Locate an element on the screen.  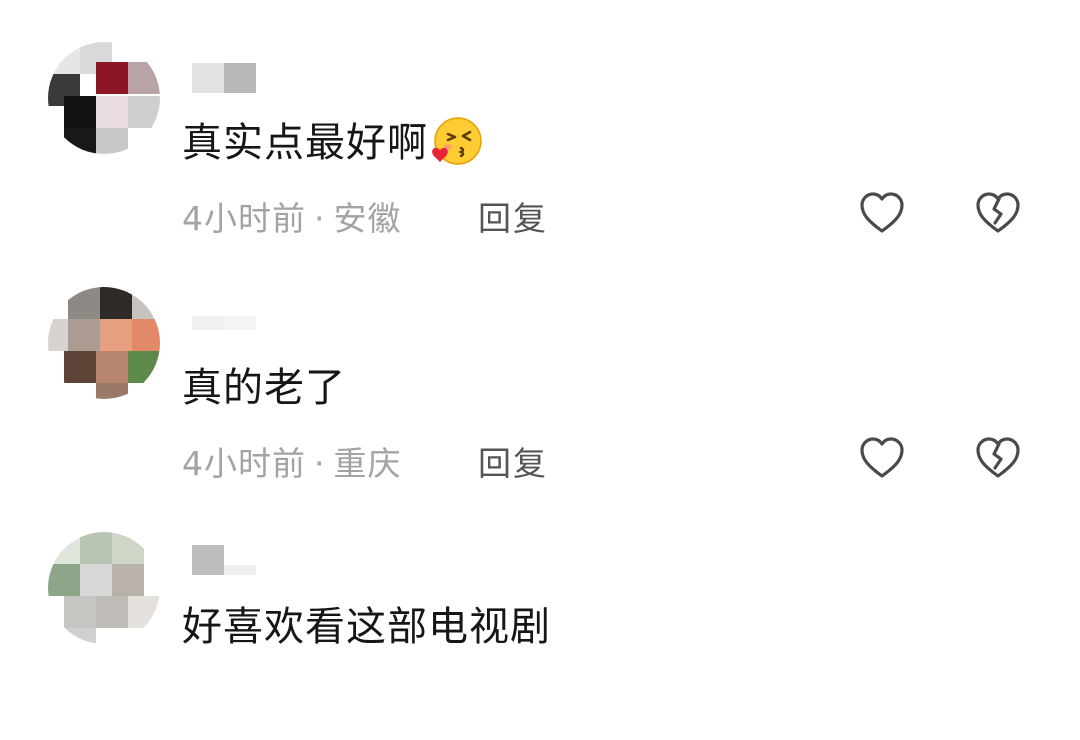
comment-text-content: 真的老了 is located at coordinates (264, 388).